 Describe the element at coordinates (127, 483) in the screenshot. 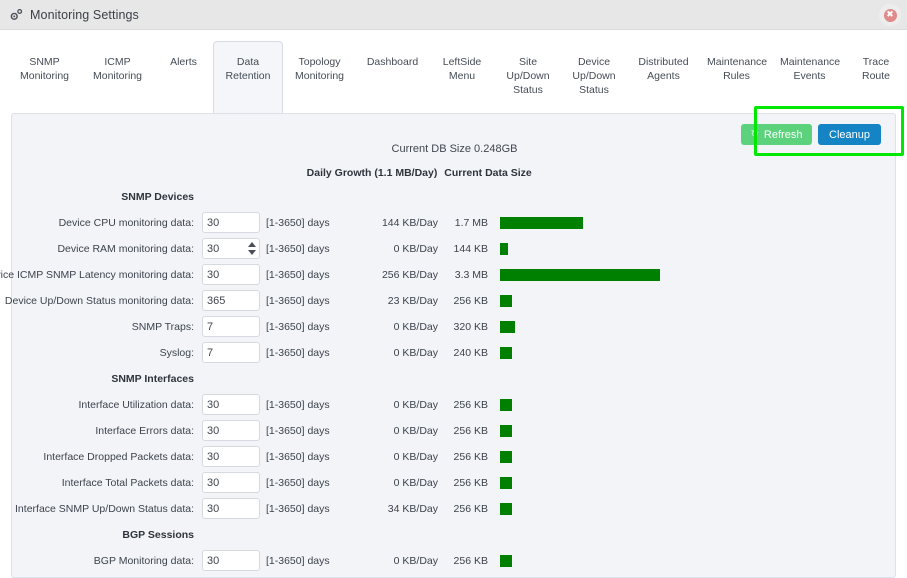

I see `row-label: Interface Total Packets data:` at that location.